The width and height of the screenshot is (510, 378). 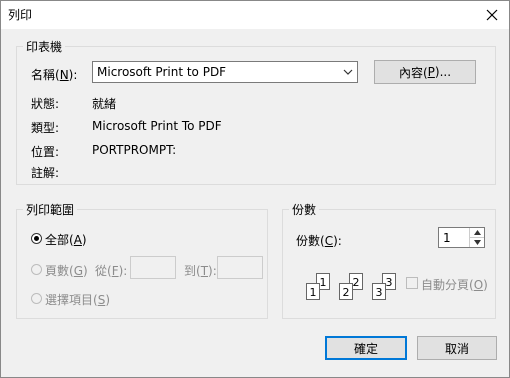 I want to click on title-bar: 列印, so click(x=255, y=15).